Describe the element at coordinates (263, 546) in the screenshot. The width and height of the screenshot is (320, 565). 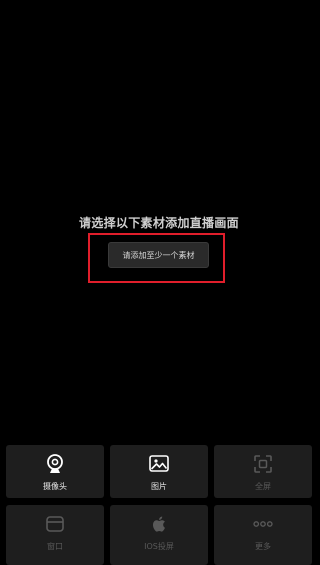
I see `source-tile-label: 更多` at that location.